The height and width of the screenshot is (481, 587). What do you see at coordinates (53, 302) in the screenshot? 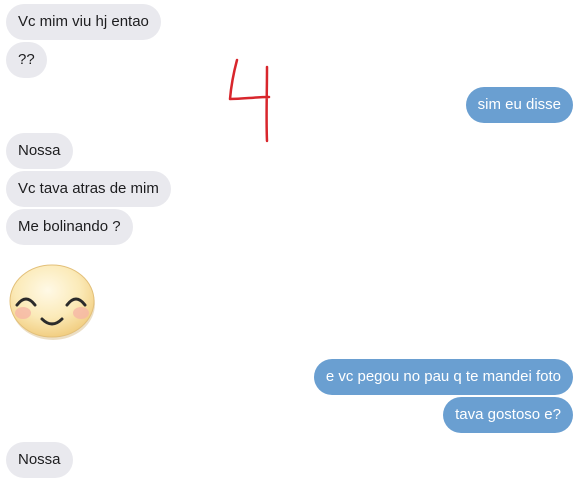
I see `smiling-face-sticker` at bounding box center [53, 302].